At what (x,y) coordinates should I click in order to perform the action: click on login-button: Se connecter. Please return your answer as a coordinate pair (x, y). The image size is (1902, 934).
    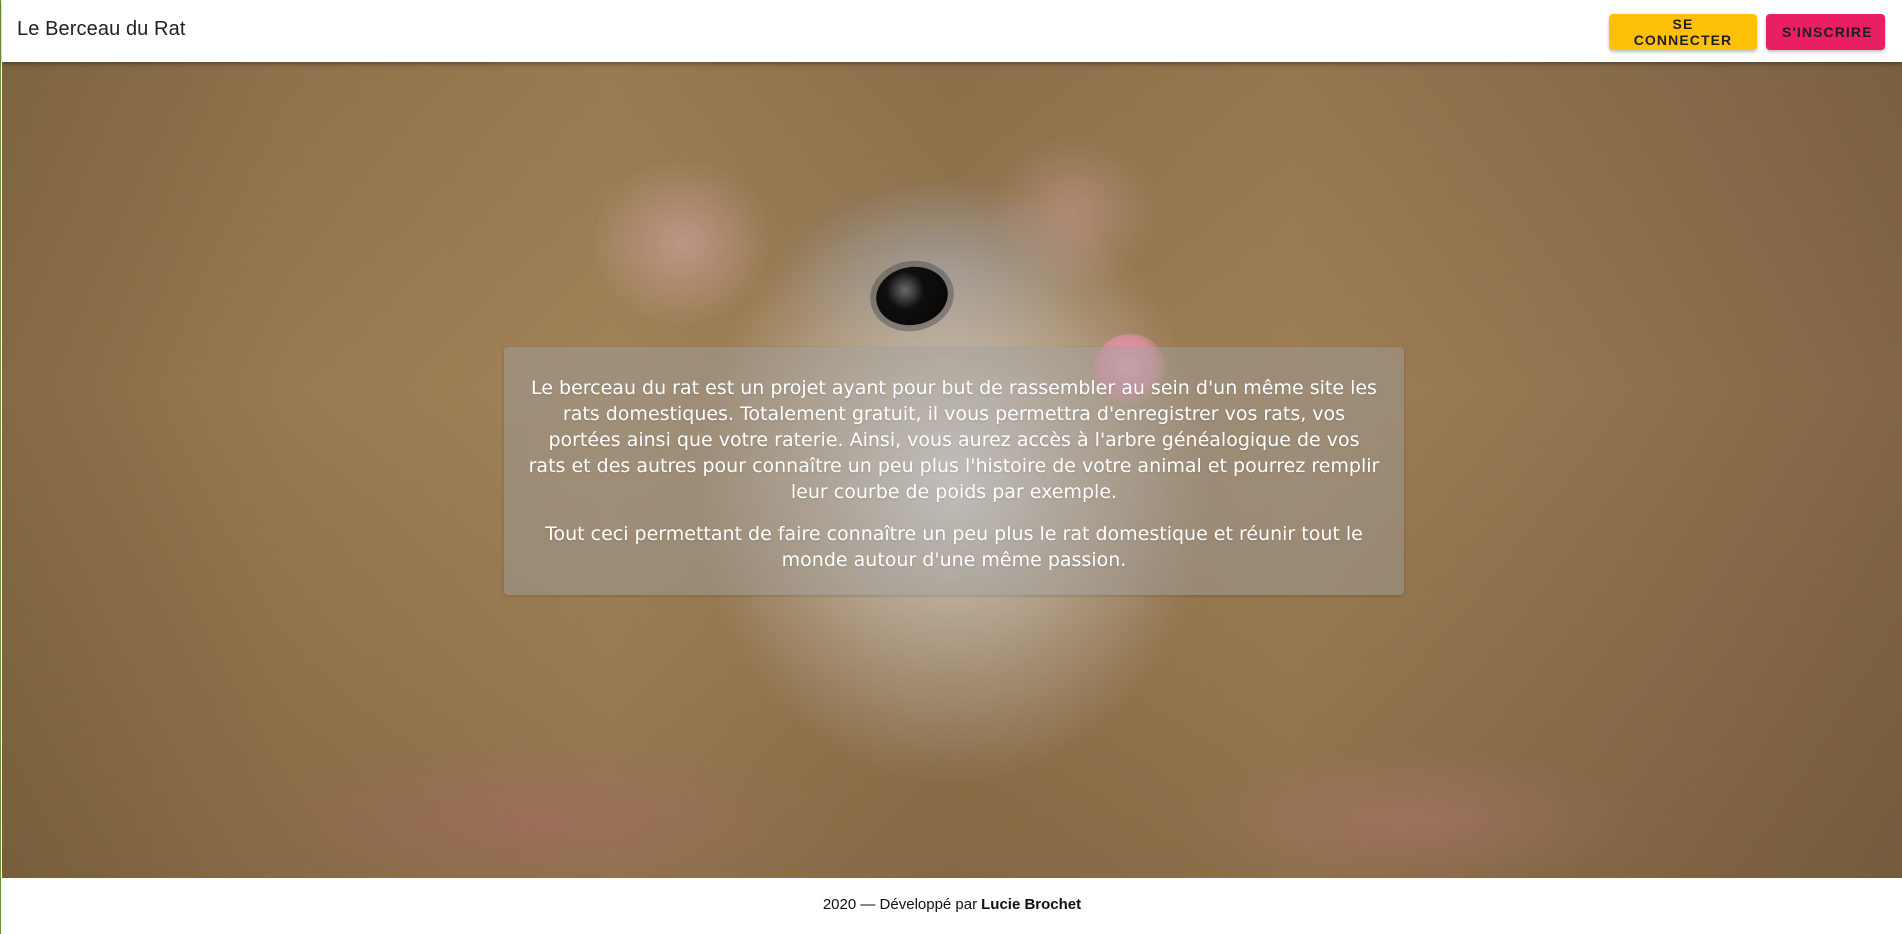
    Looking at the image, I should click on (1683, 32).